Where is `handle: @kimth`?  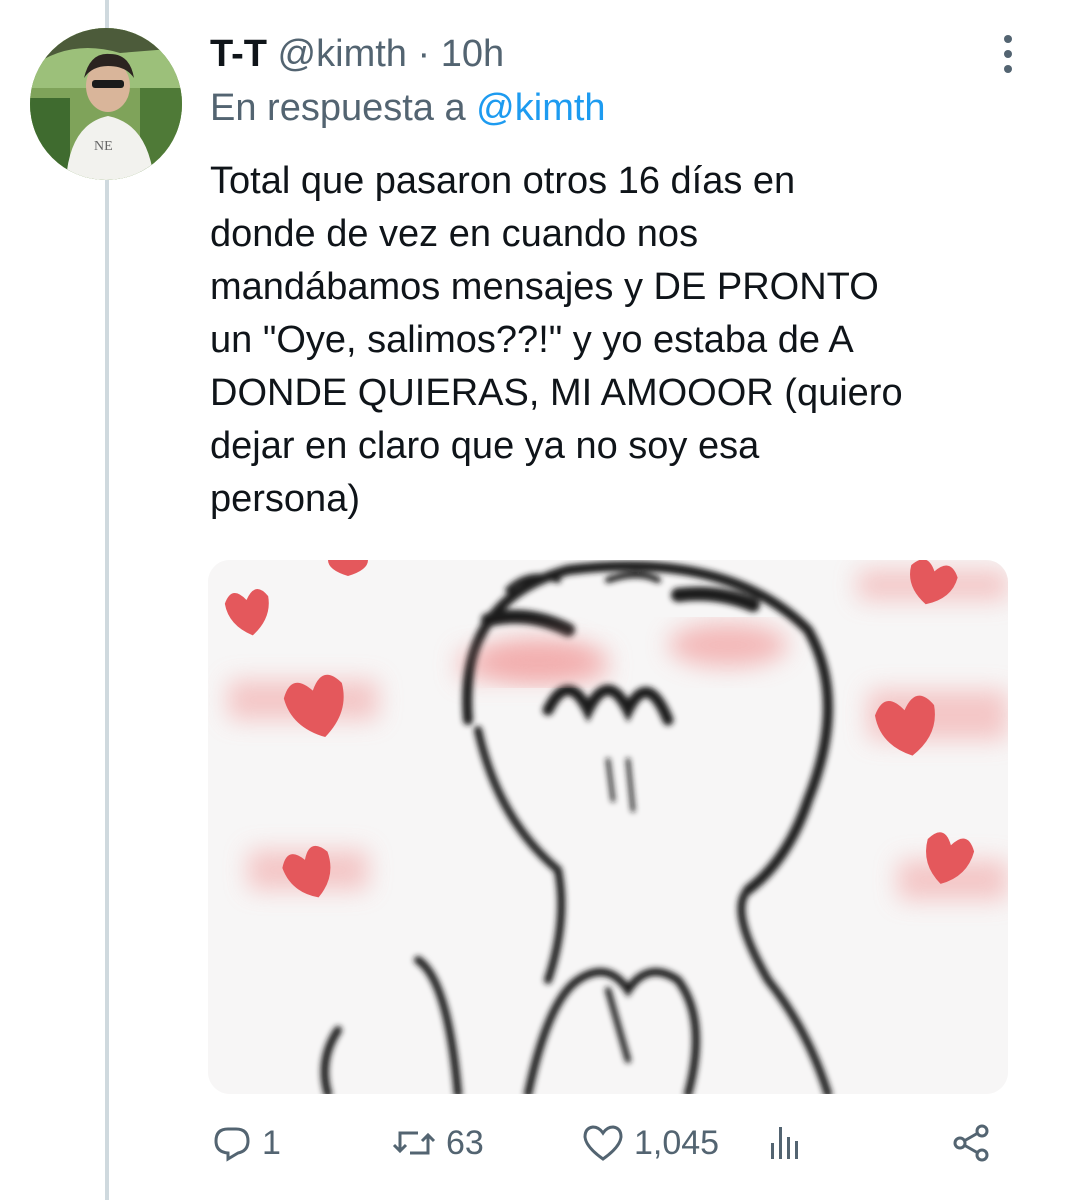
handle: @kimth is located at coordinates (342, 54).